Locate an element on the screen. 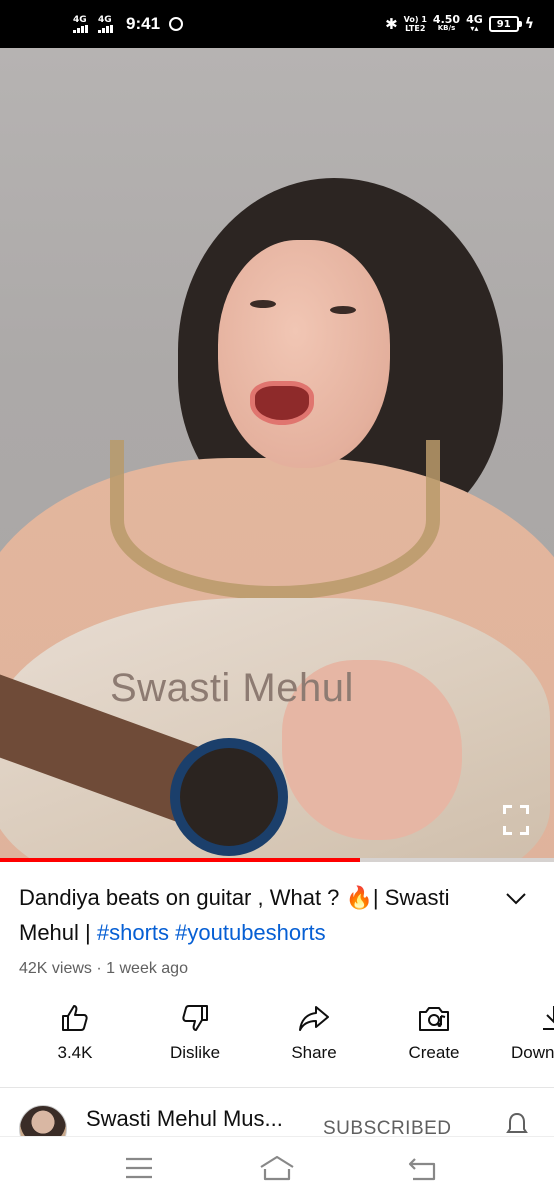 The width and height of the screenshot is (554, 1200). video-frame-soundhole is located at coordinates (229, 797).